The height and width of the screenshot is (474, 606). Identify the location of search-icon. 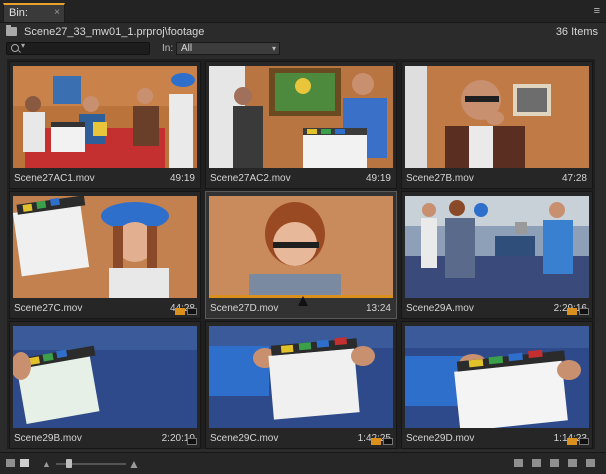
(15, 48).